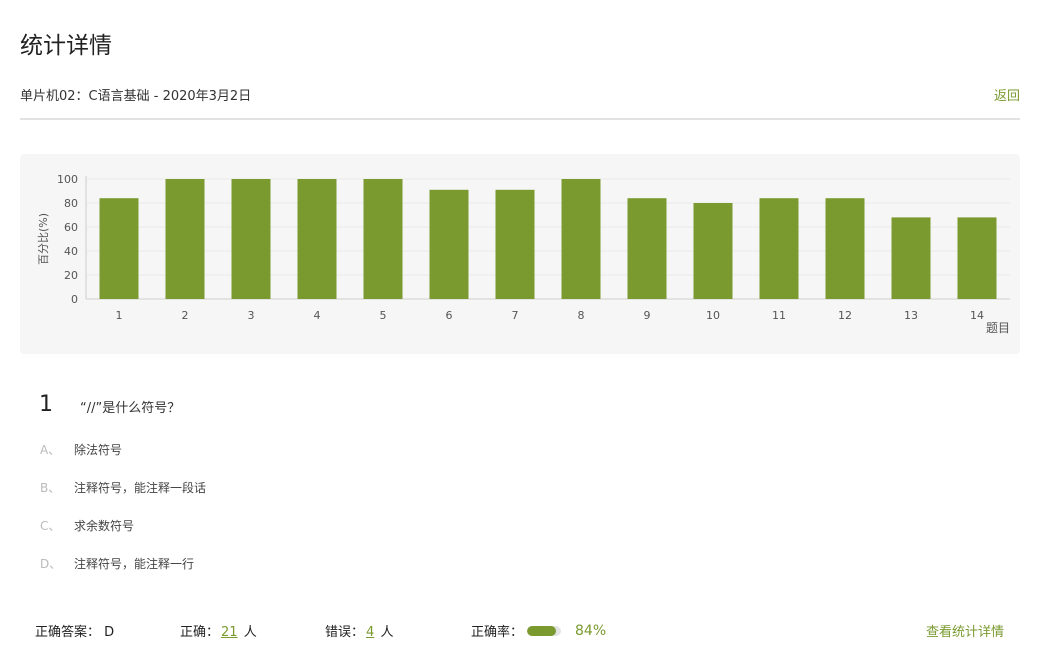 The image size is (1044, 662). Describe the element at coordinates (591, 630) in the screenshot. I see `rate-value: 84%` at that location.